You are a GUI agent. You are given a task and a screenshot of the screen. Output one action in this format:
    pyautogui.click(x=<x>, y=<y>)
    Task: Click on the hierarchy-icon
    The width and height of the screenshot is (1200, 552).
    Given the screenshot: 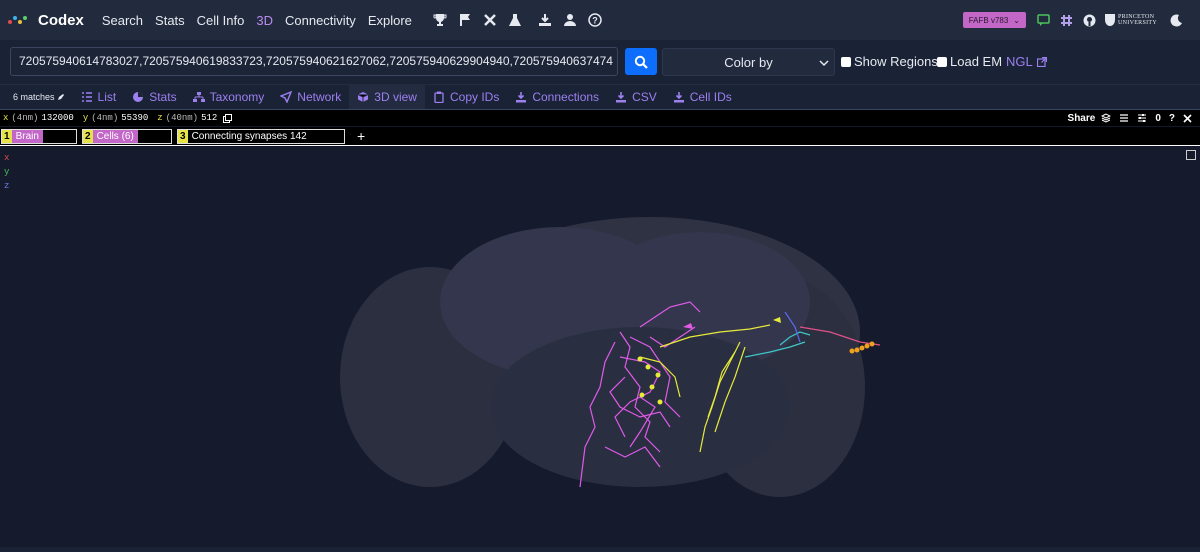 What is the action you would take?
    pyautogui.click(x=198, y=96)
    